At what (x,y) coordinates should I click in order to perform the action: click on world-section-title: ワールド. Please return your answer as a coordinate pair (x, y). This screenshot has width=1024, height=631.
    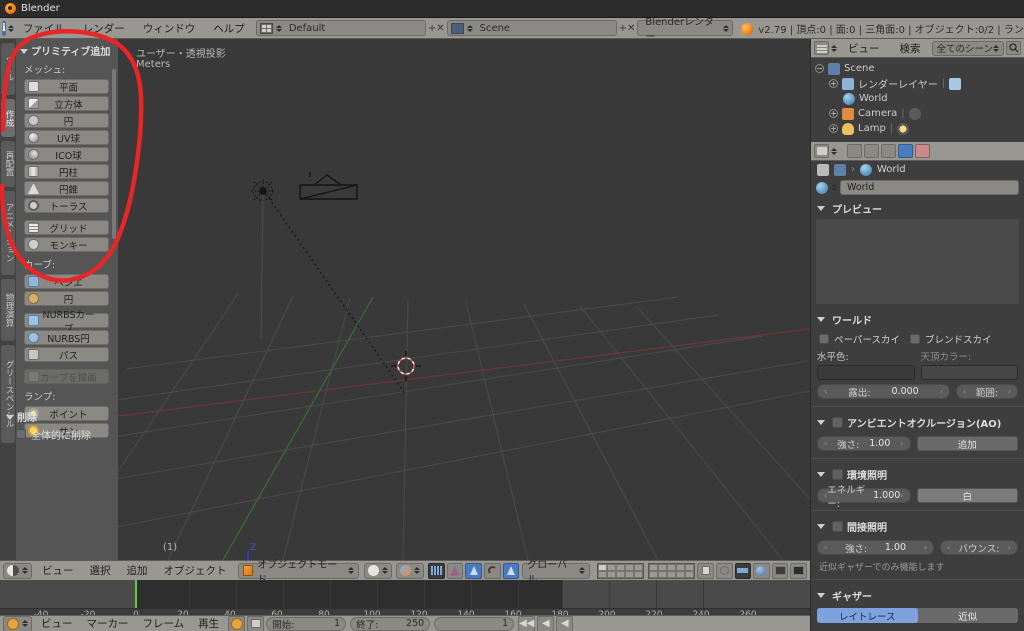
    Looking at the image, I should click on (917, 319).